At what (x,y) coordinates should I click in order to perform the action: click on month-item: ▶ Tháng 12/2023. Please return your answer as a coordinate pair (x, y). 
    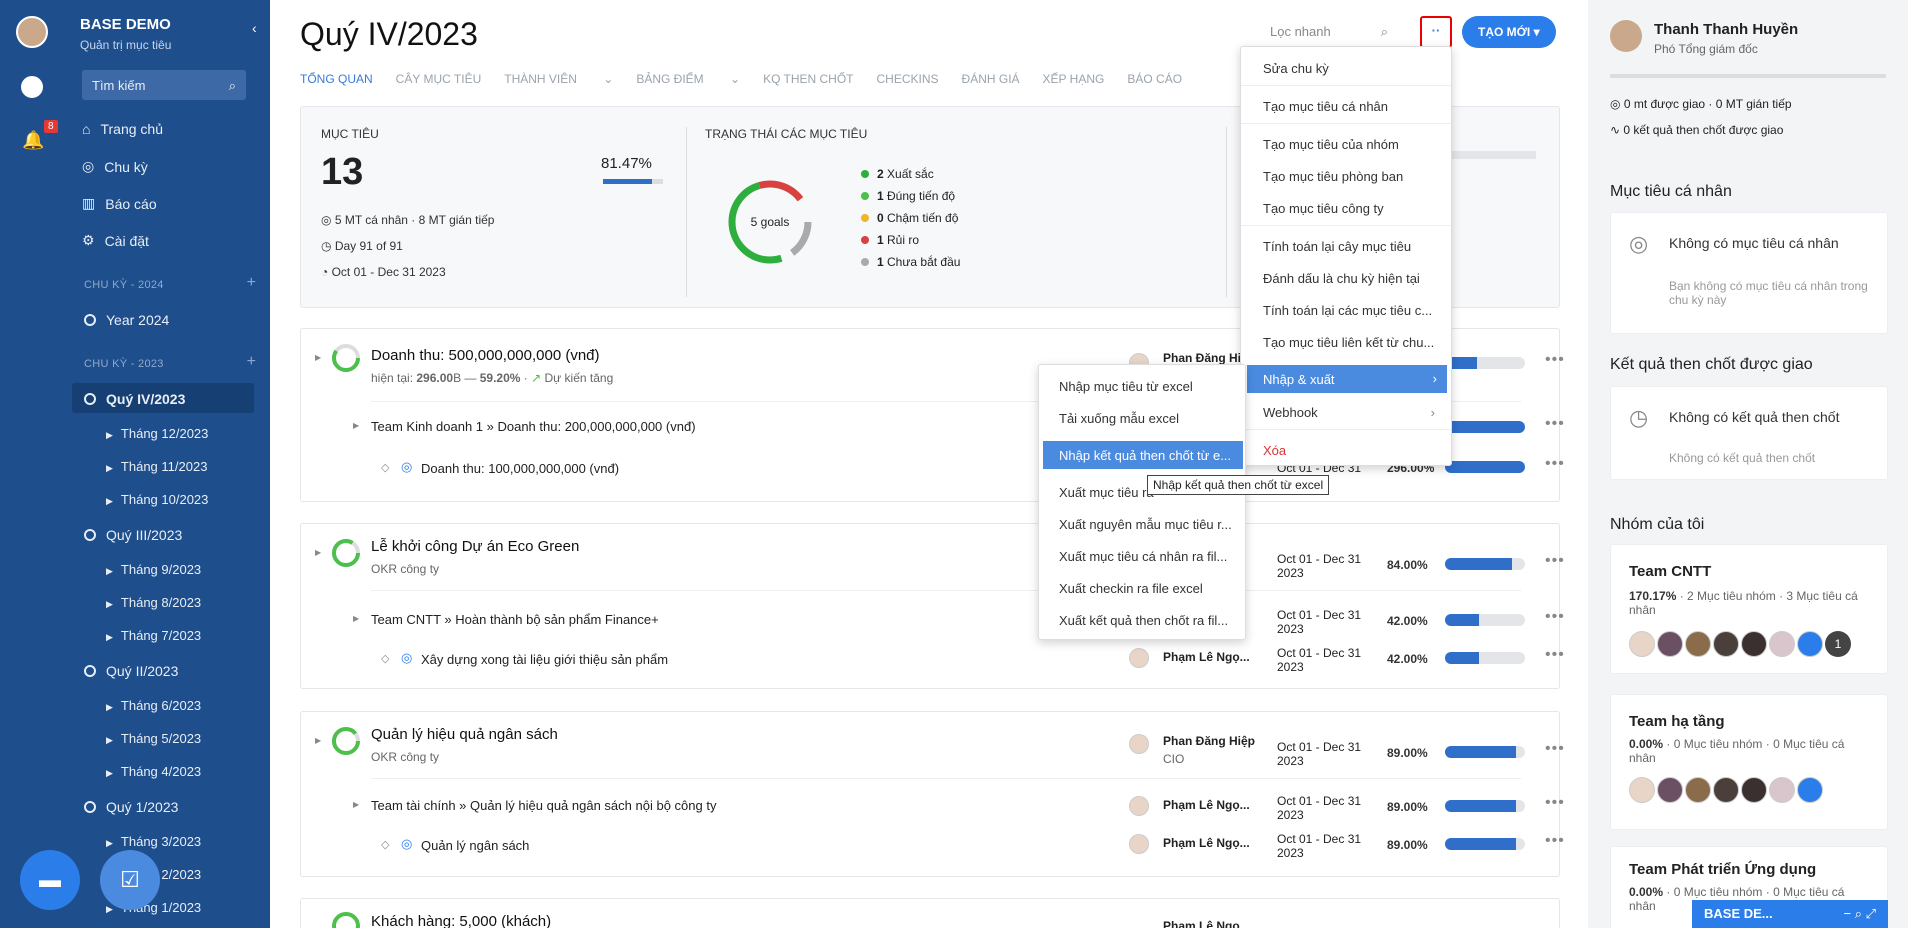
    Looking at the image, I should click on (151, 433).